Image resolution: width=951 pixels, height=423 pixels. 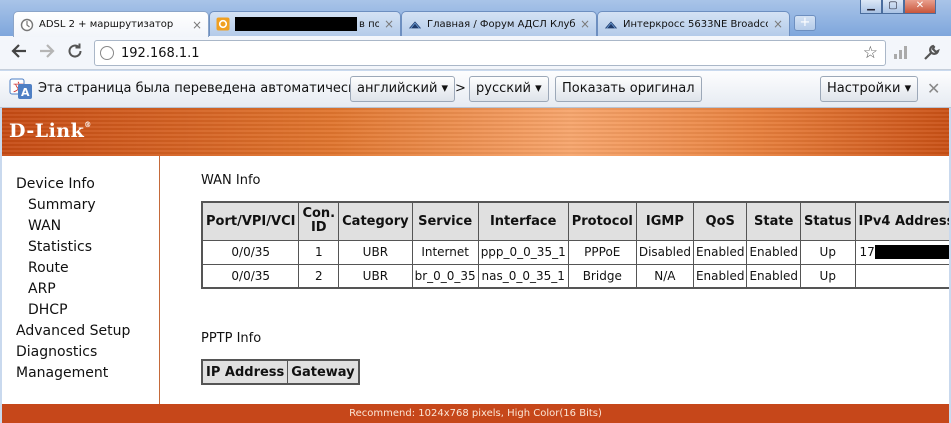 I want to click on ip-address-prefix: 17, so click(x=867, y=251).